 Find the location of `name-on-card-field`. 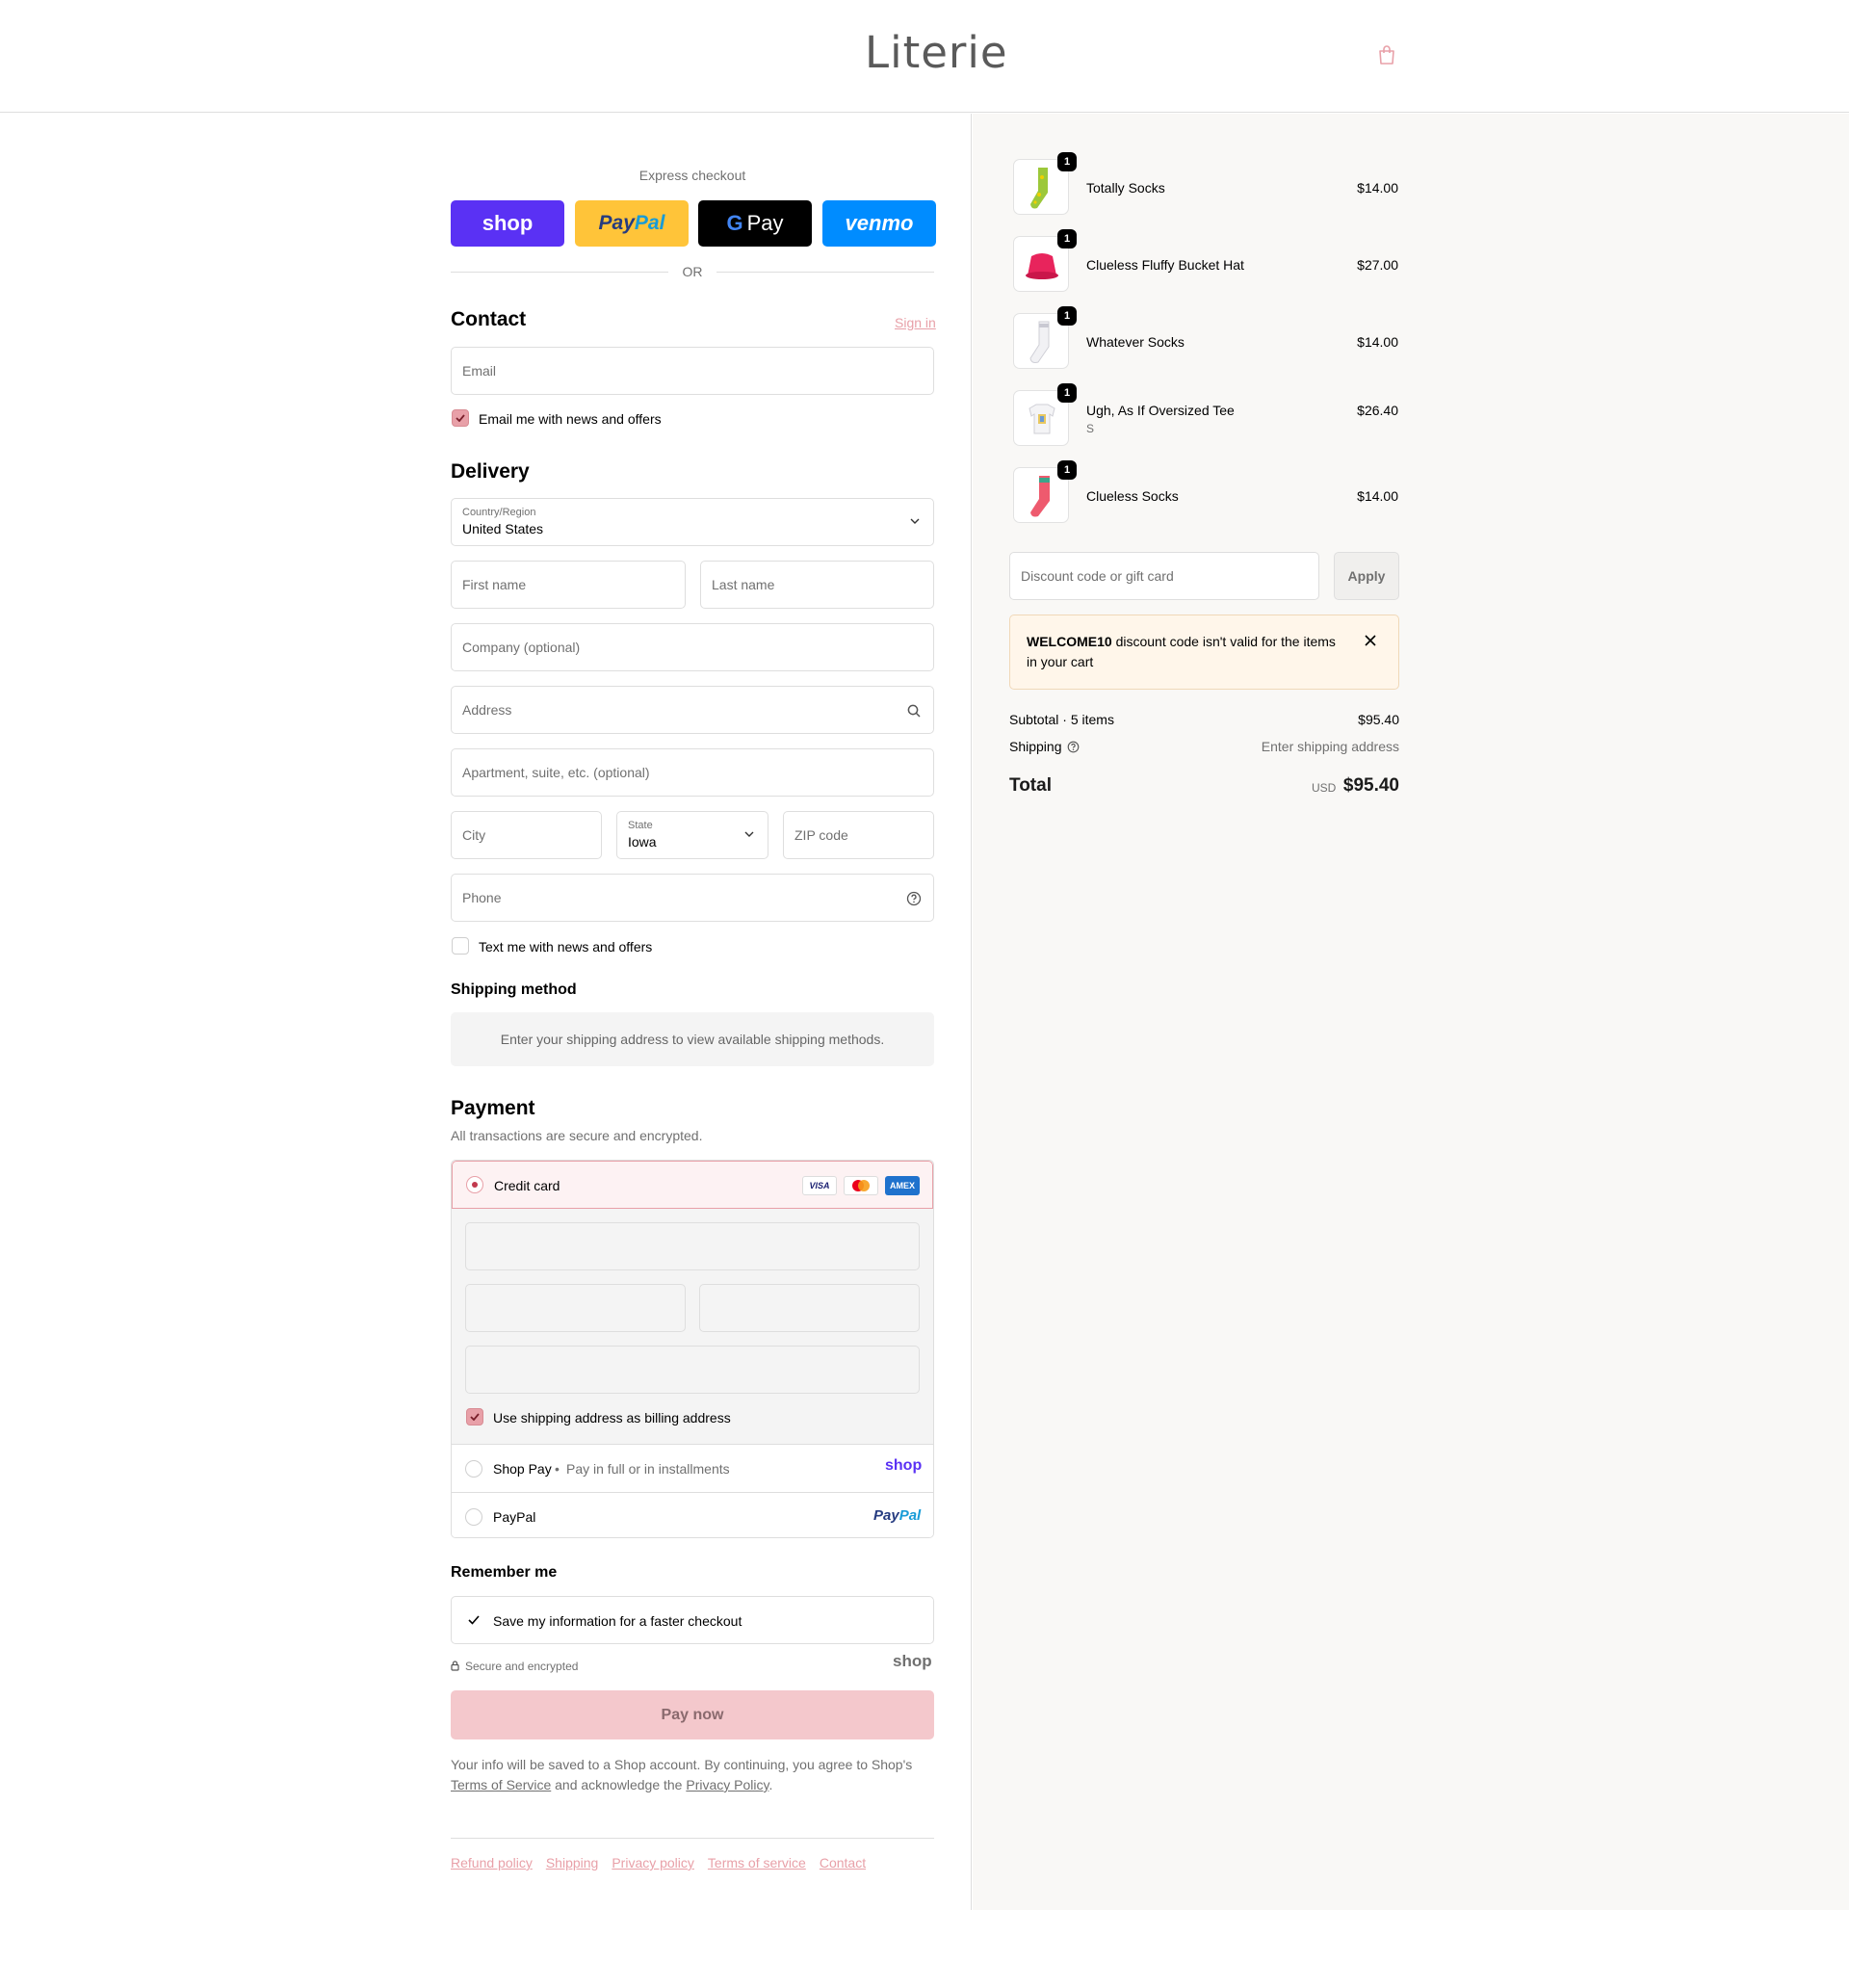

name-on-card-field is located at coordinates (692, 1370).